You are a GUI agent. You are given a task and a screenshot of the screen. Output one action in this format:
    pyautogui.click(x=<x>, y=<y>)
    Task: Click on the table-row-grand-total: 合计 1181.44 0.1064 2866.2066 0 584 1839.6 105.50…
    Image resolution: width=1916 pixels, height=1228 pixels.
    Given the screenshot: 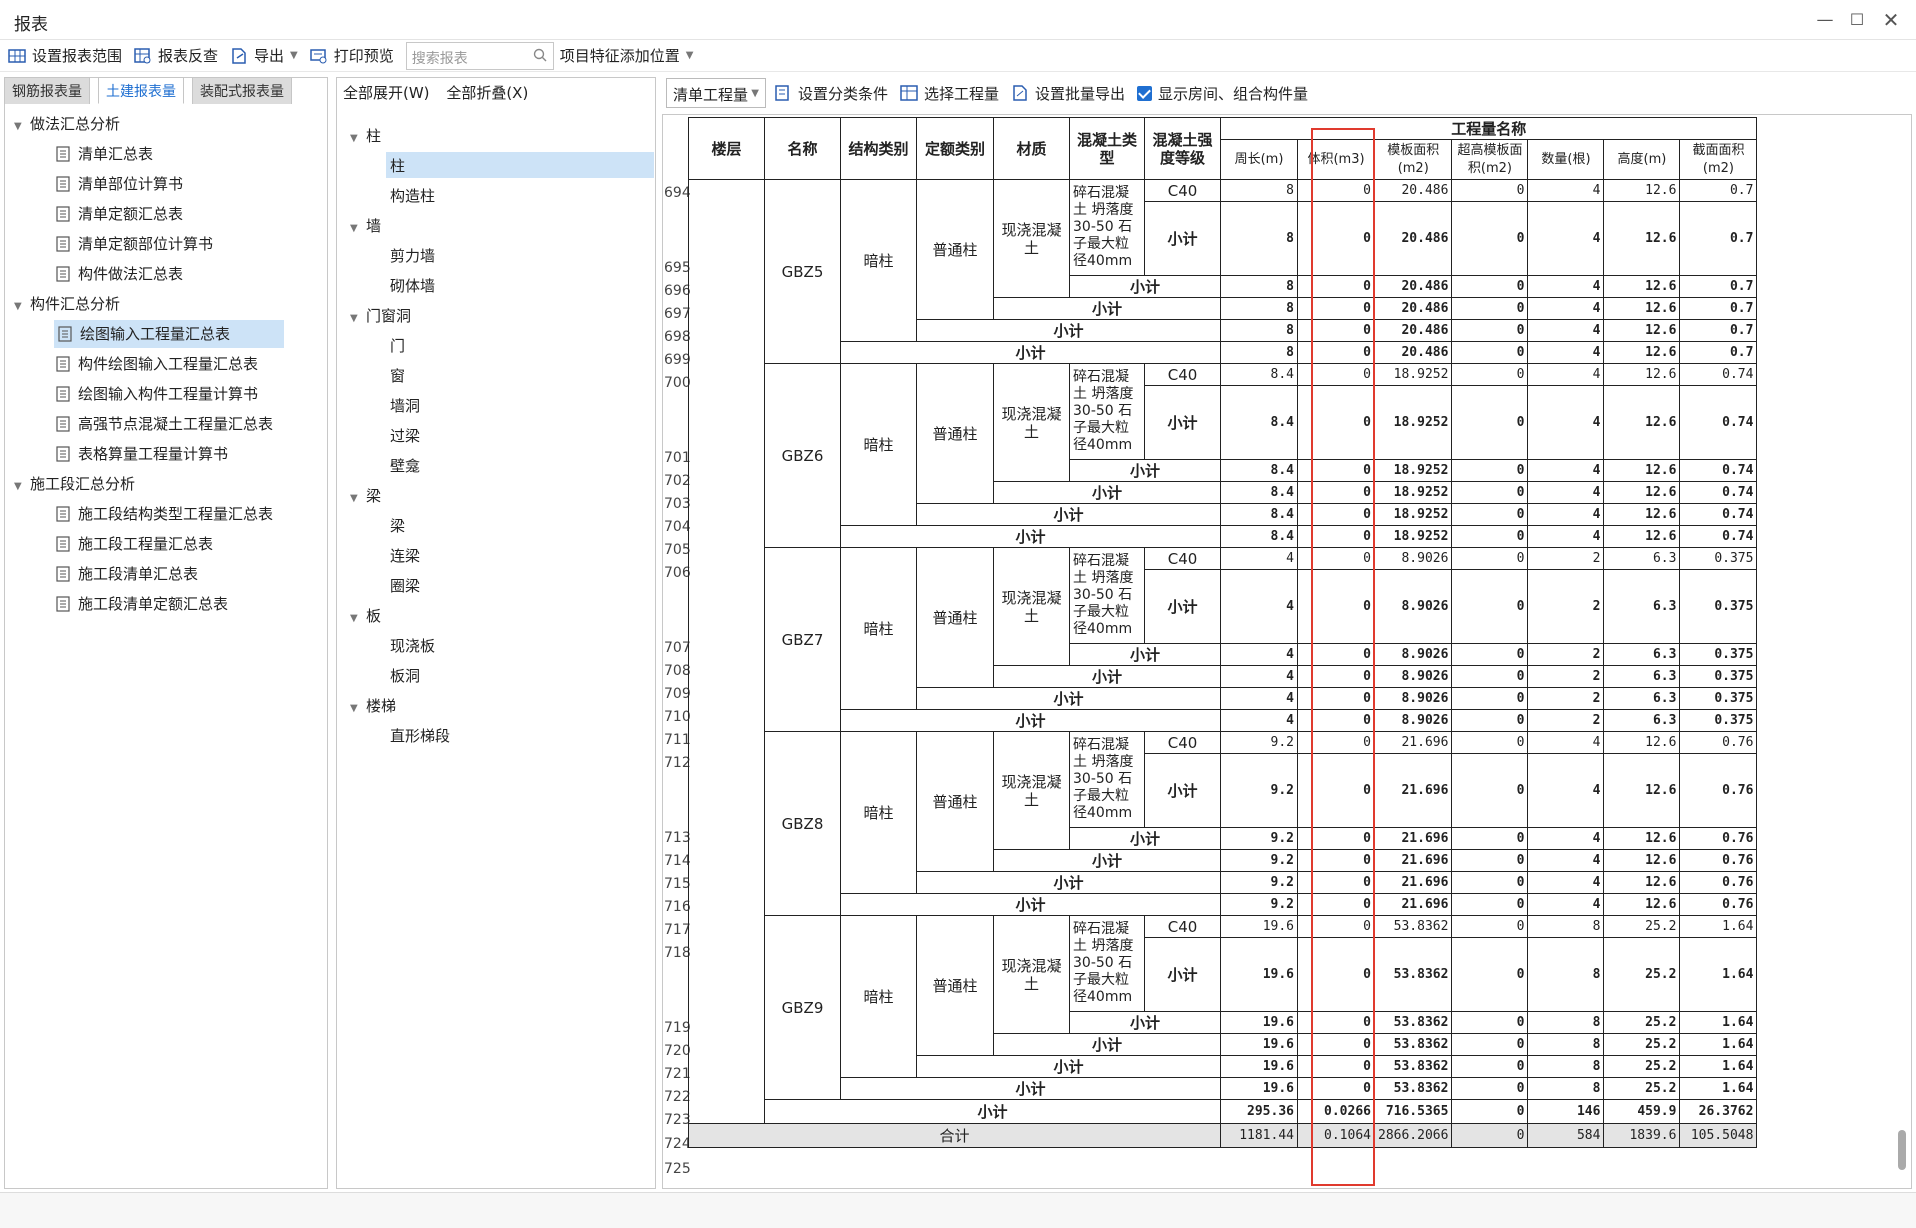 What is the action you would take?
    pyautogui.click(x=1223, y=1135)
    